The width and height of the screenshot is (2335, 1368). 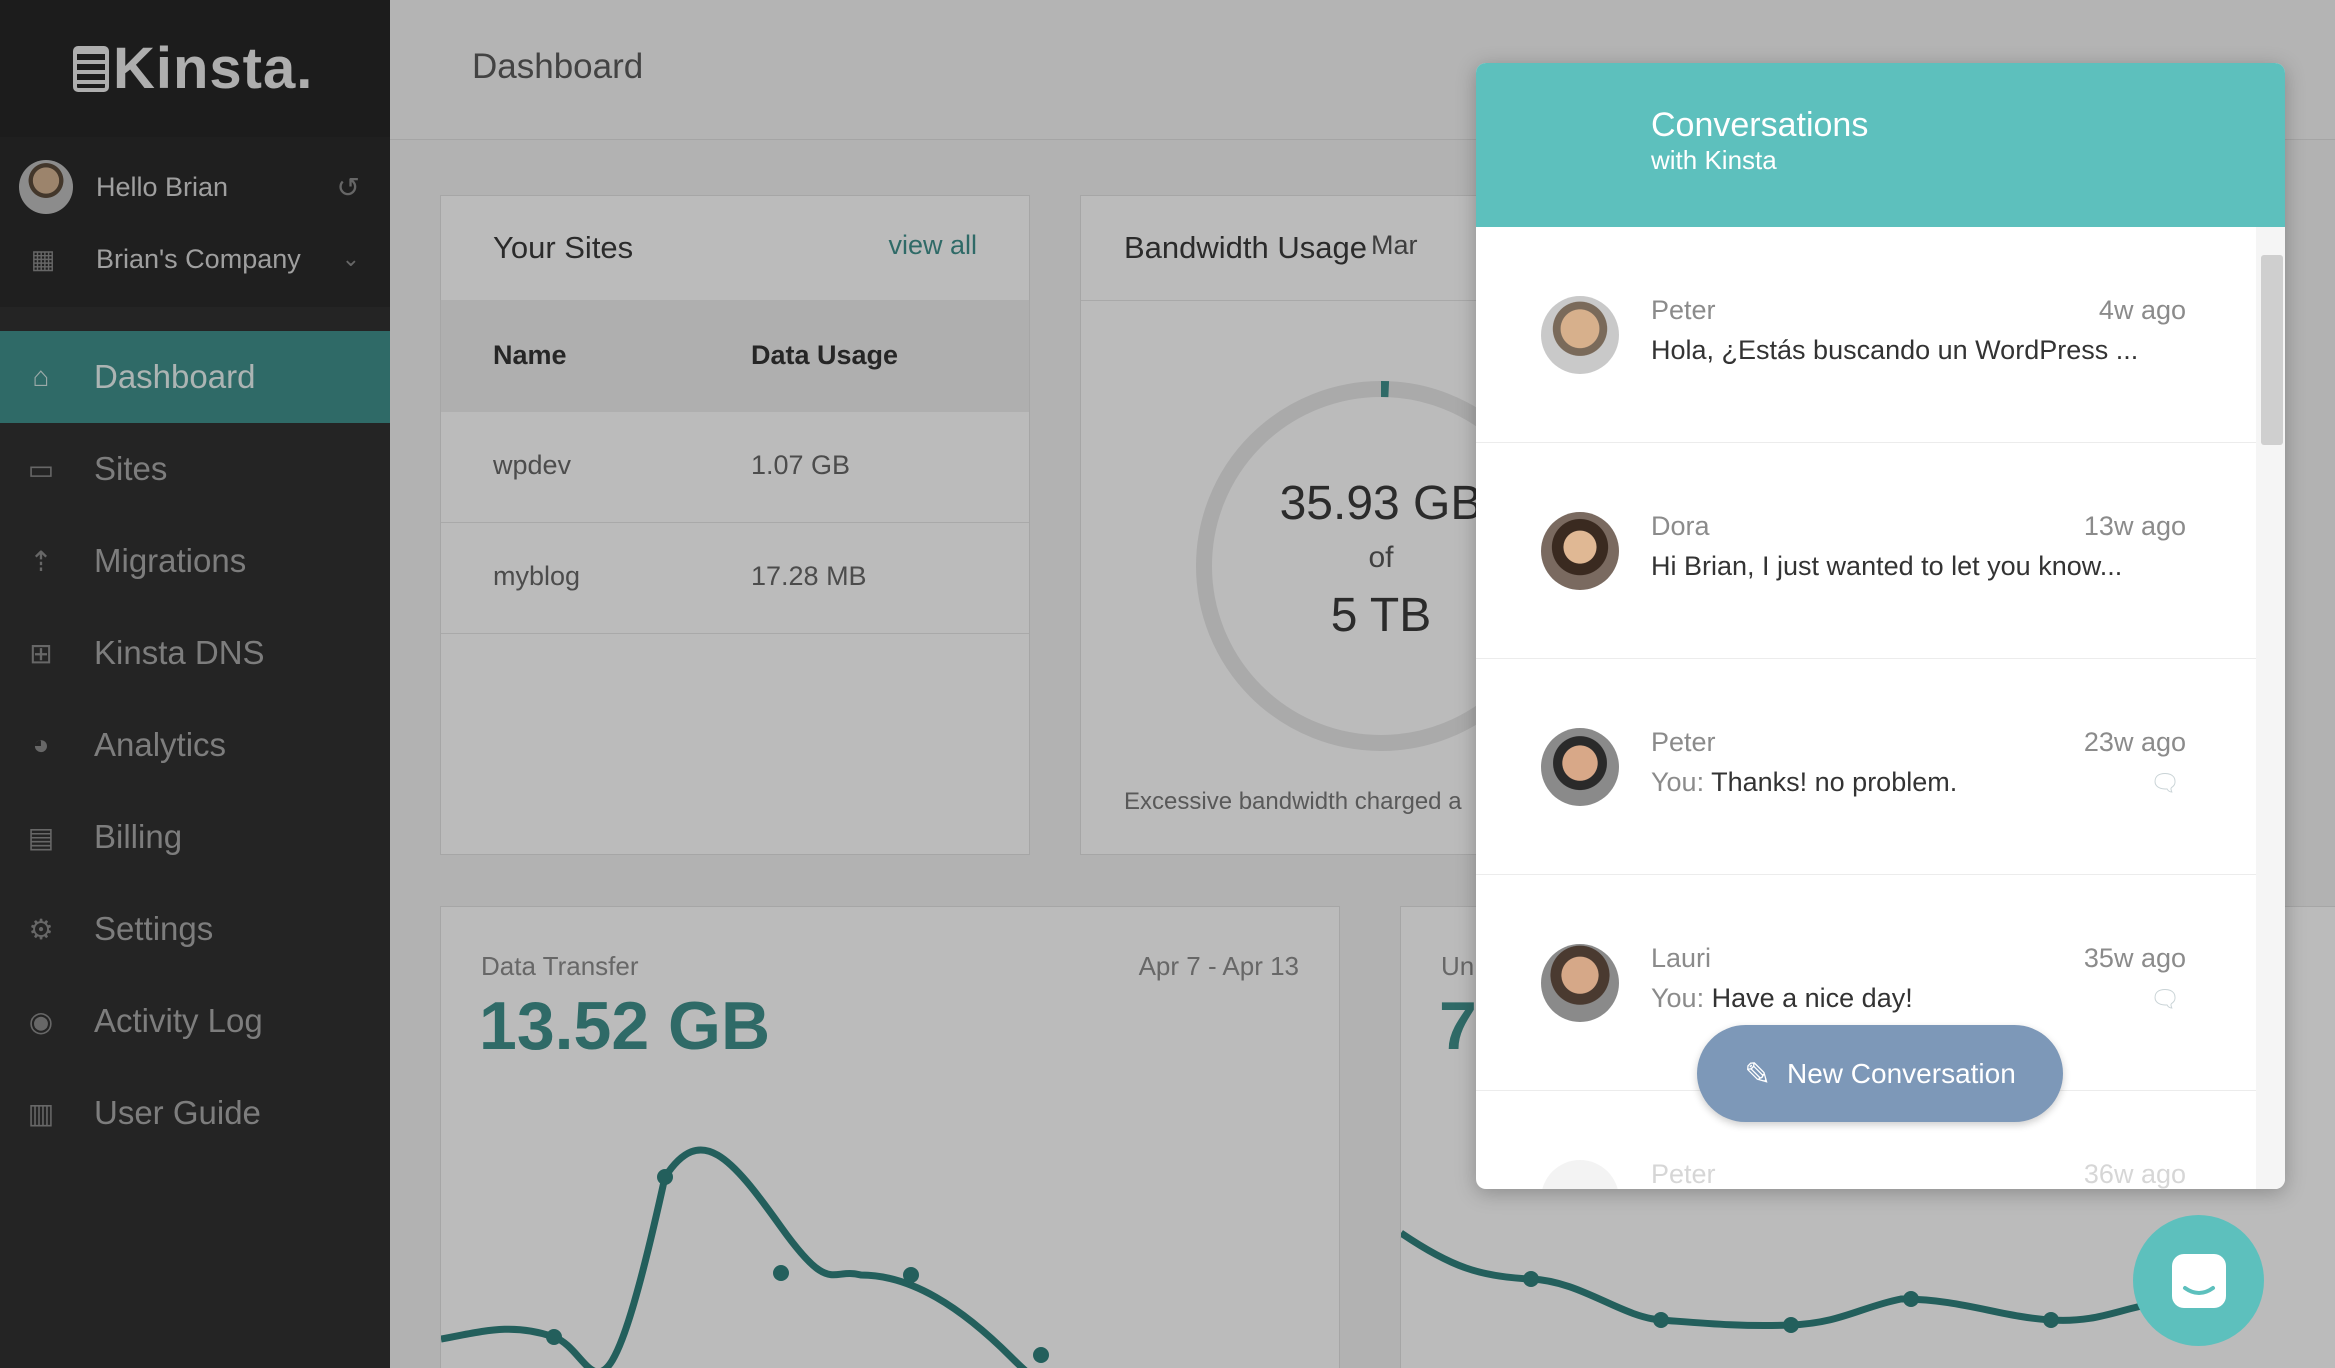 What do you see at coordinates (1758, 1073) in the screenshot?
I see `compose-icon: ✎` at bounding box center [1758, 1073].